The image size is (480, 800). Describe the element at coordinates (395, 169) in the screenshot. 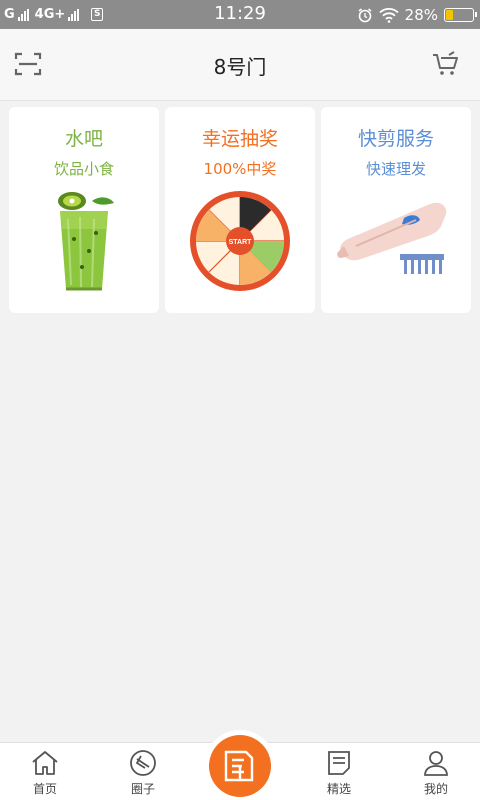

I see `card-subtitle: 快速理发` at that location.